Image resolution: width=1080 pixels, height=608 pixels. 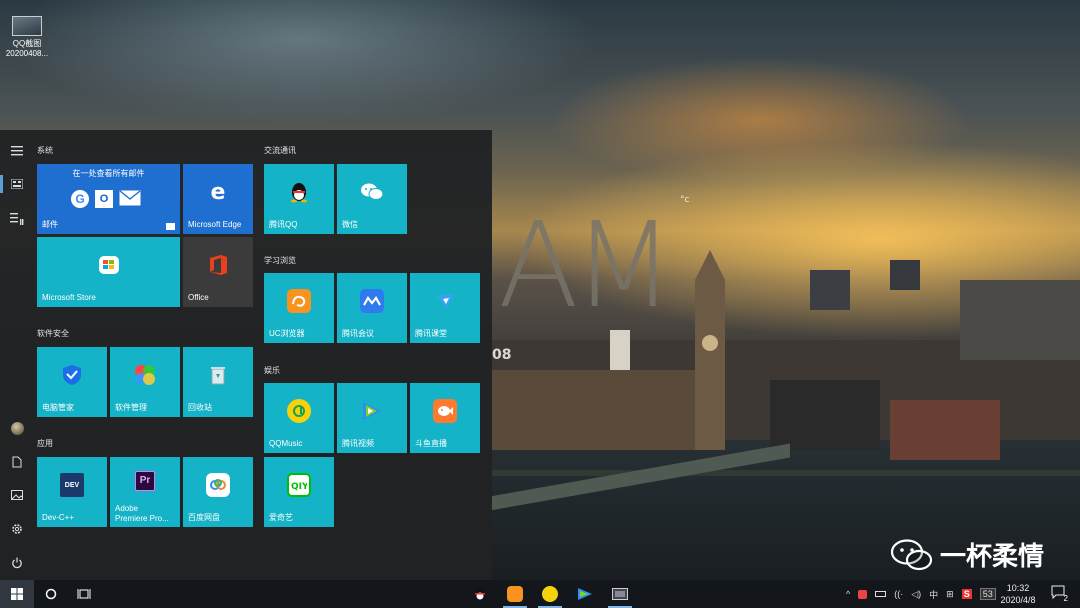 I want to click on documents-icon, so click(x=17, y=462).